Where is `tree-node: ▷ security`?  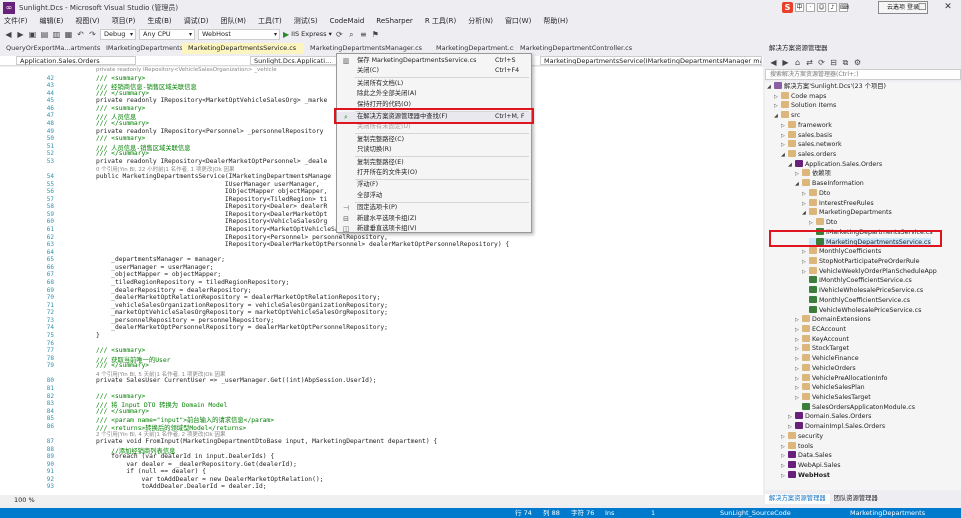
tree-node: ▷ security is located at coordinates (802, 436).